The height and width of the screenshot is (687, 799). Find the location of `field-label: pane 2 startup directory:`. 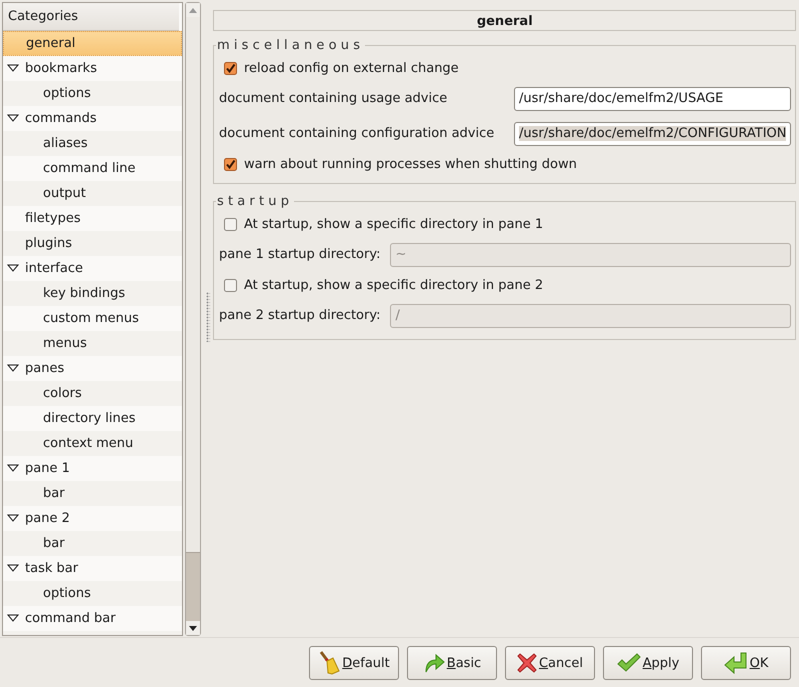

field-label: pane 2 startup directory: is located at coordinates (300, 315).